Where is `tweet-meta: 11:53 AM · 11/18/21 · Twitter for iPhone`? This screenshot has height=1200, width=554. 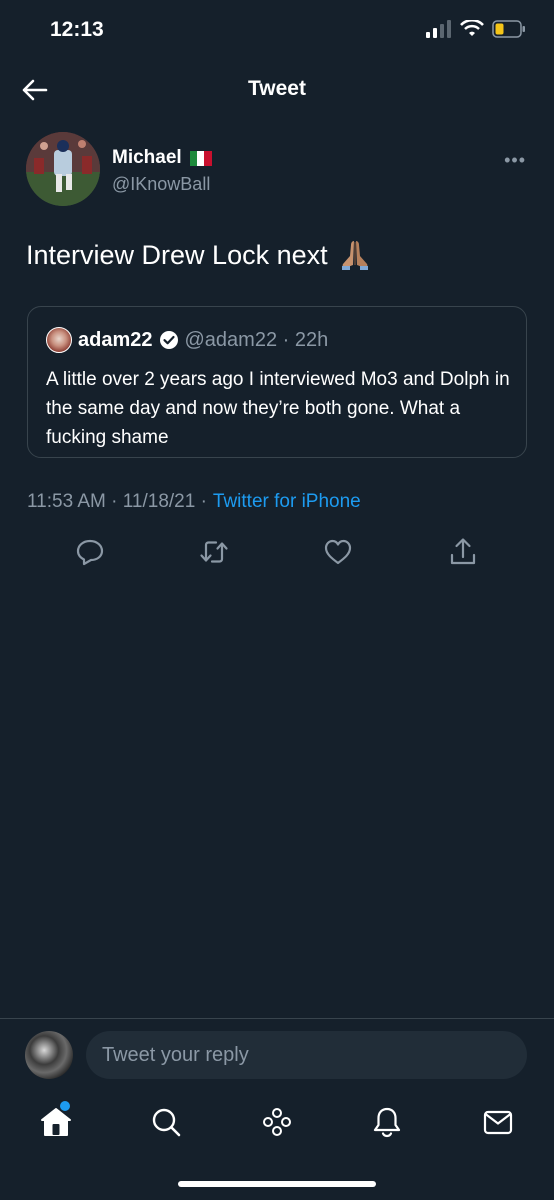
tweet-meta: 11:53 AM · 11/18/21 · Twitter for iPhone is located at coordinates (194, 502).